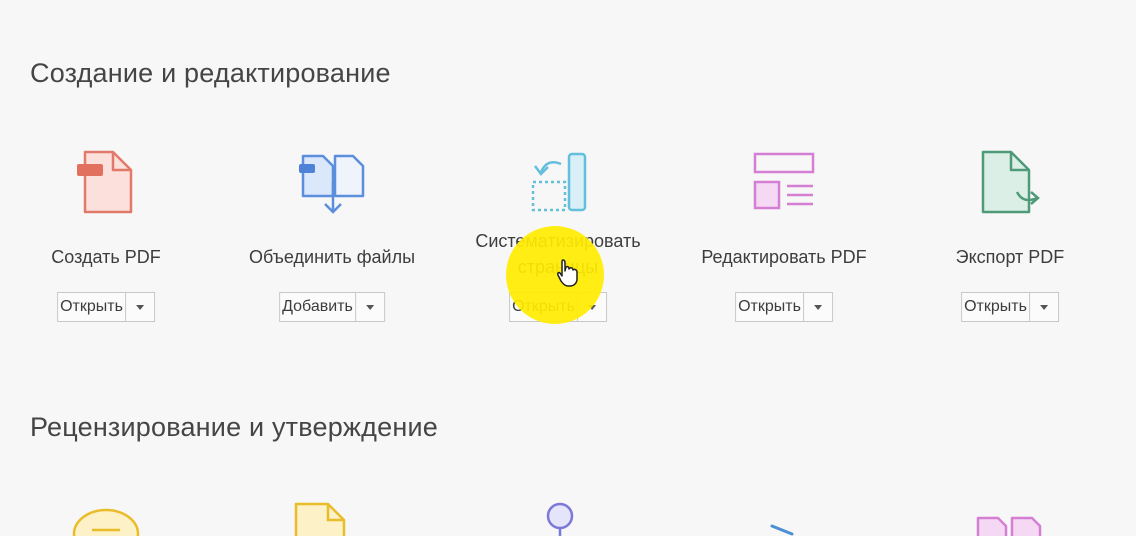  What do you see at coordinates (106, 184) in the screenshot?
I see `create-pdf-icon` at bounding box center [106, 184].